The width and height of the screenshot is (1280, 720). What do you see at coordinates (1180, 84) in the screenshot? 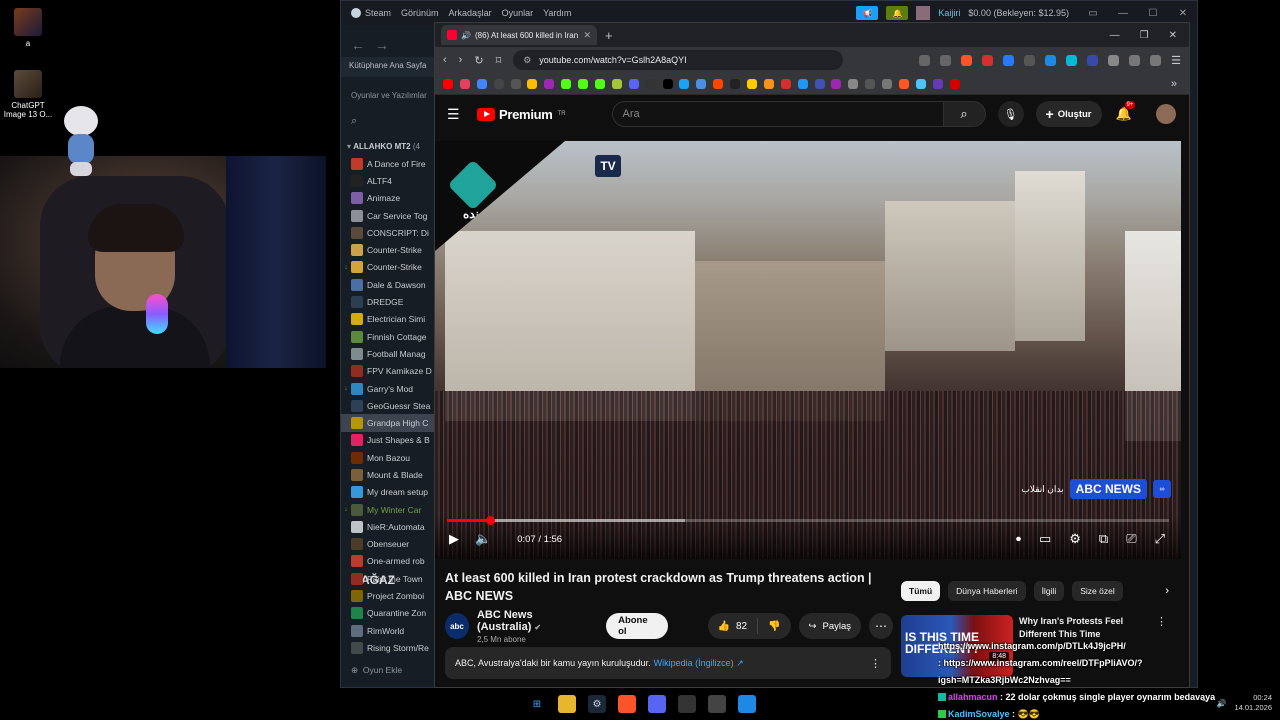
I see `more-bookmarks-icon: »` at bounding box center [1180, 84].